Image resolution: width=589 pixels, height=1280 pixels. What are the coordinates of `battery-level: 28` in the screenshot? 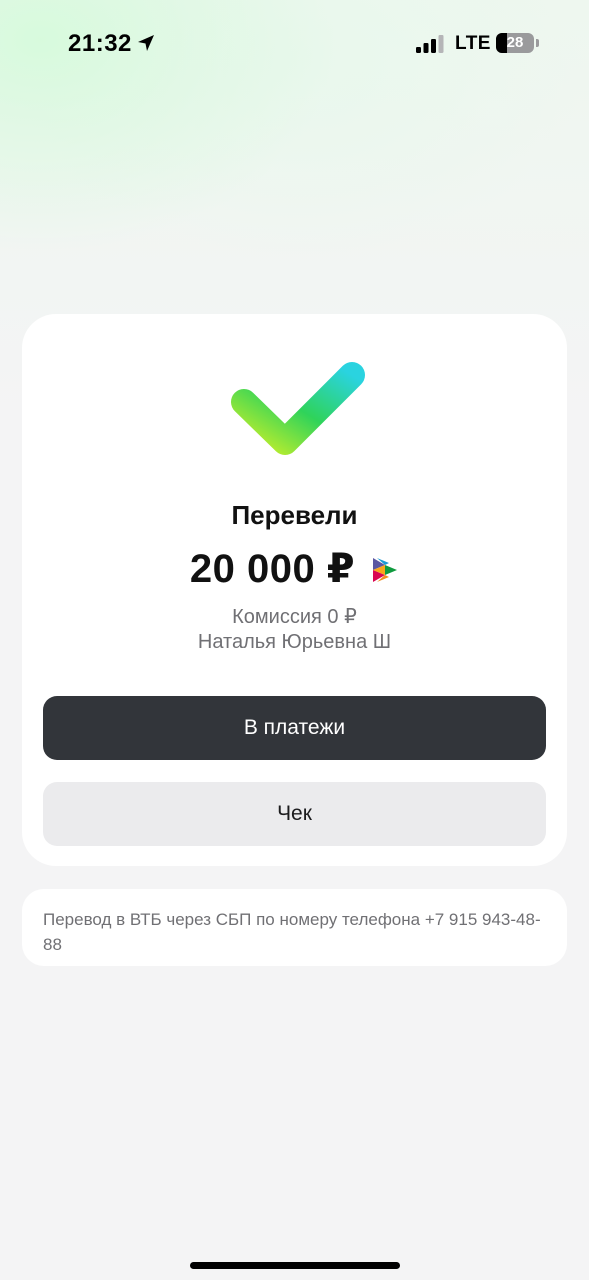 It's located at (515, 42).